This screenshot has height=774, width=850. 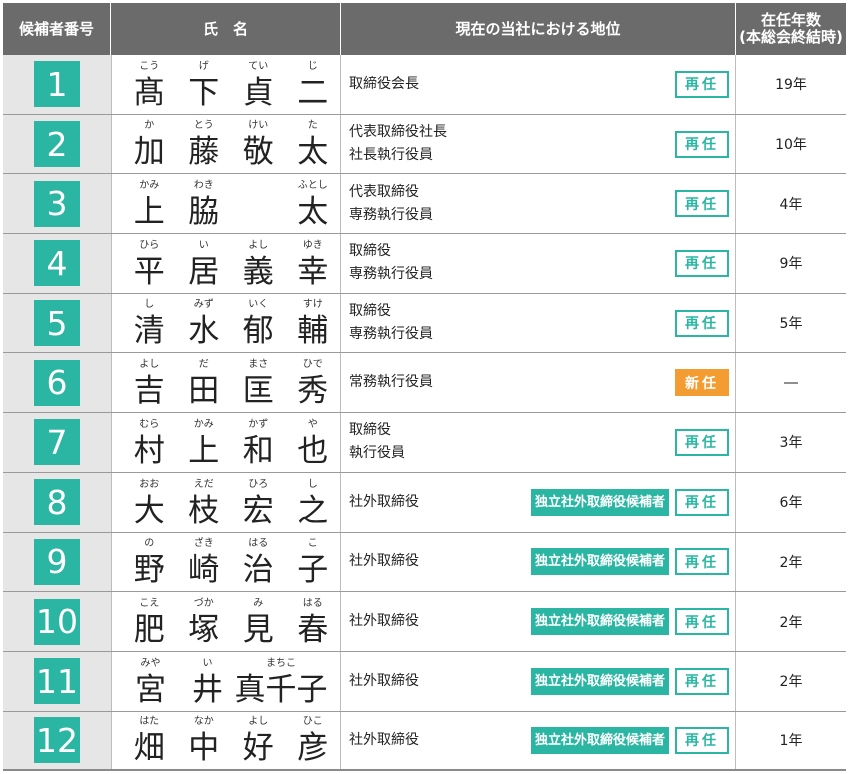 What do you see at coordinates (204, 748) in the screenshot?
I see `kanji: 中` at bounding box center [204, 748].